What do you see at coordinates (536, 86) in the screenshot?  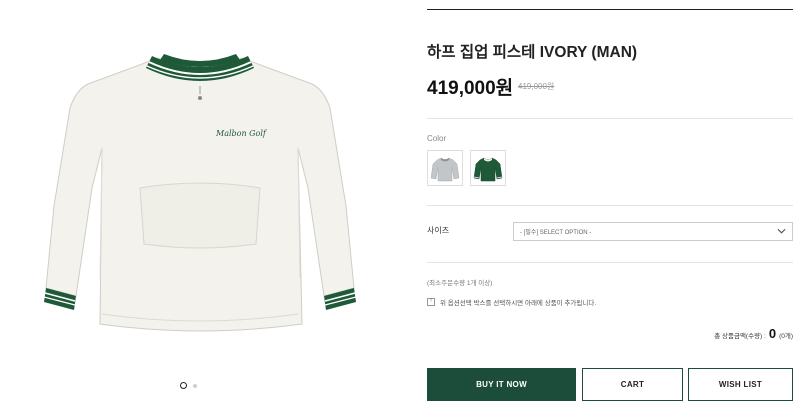 I see `original-price: 419,000원` at bounding box center [536, 86].